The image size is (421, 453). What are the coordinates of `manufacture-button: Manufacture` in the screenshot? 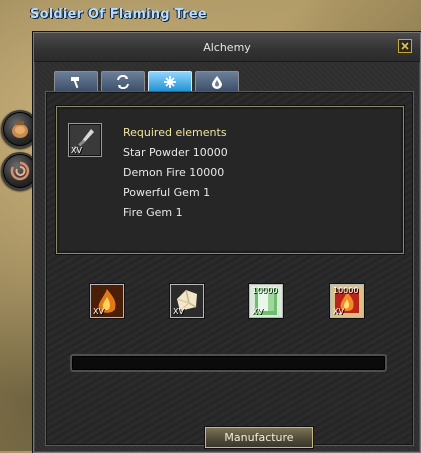 It's located at (259, 437).